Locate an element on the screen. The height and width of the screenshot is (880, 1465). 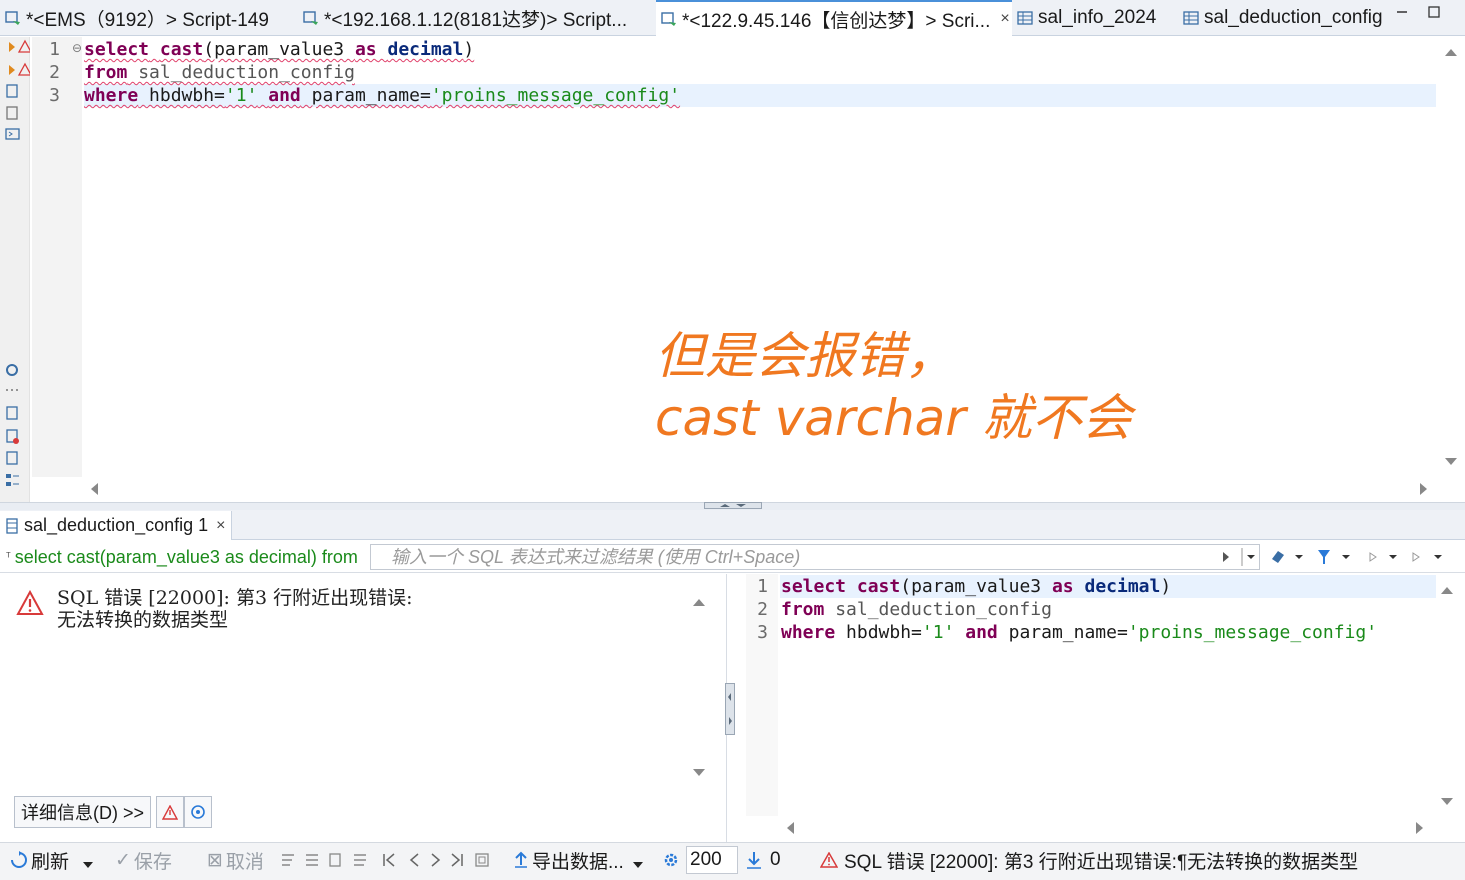
window-controls is located at coordinates (1421, 14).